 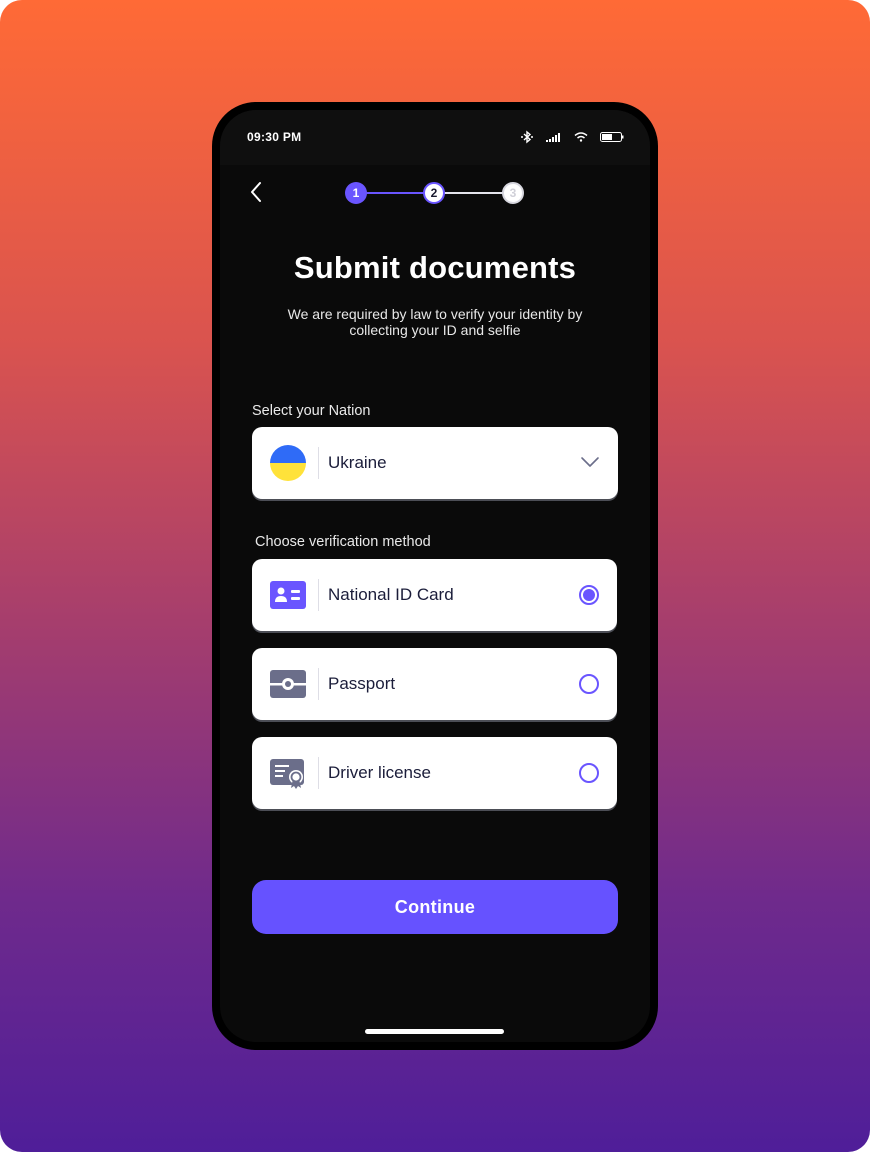 I want to click on back-button, so click(x=258, y=192).